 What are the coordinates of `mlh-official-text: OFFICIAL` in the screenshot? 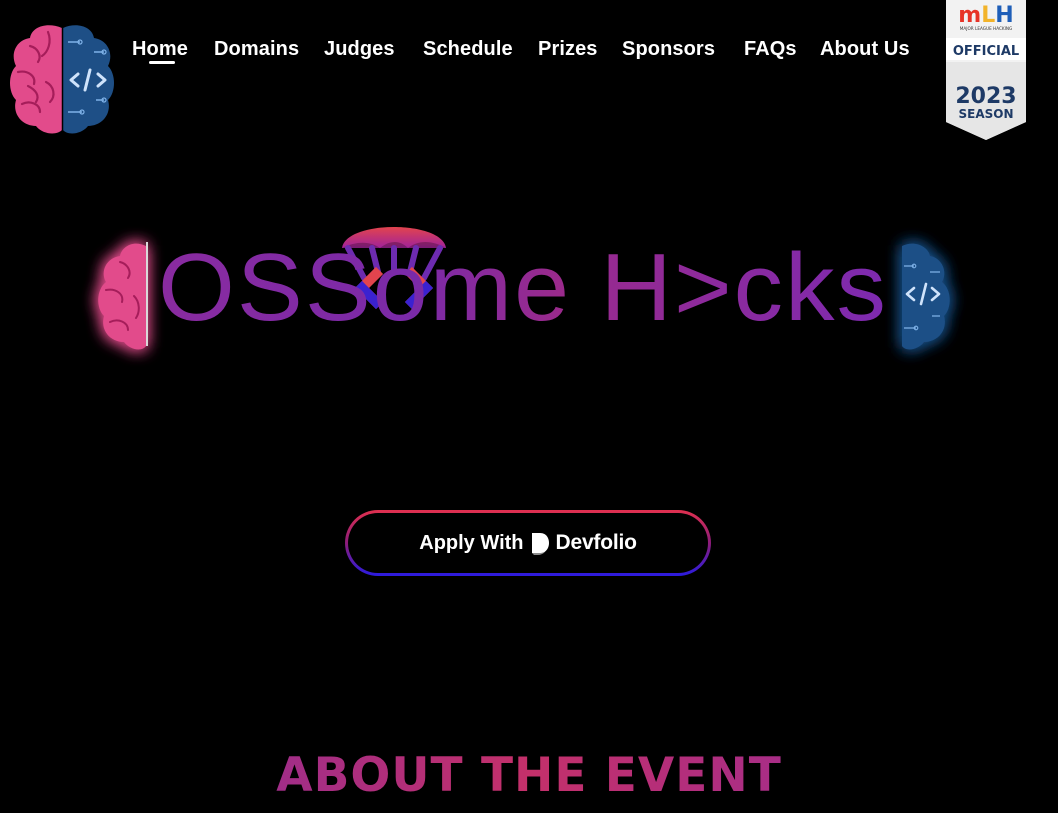 It's located at (986, 51).